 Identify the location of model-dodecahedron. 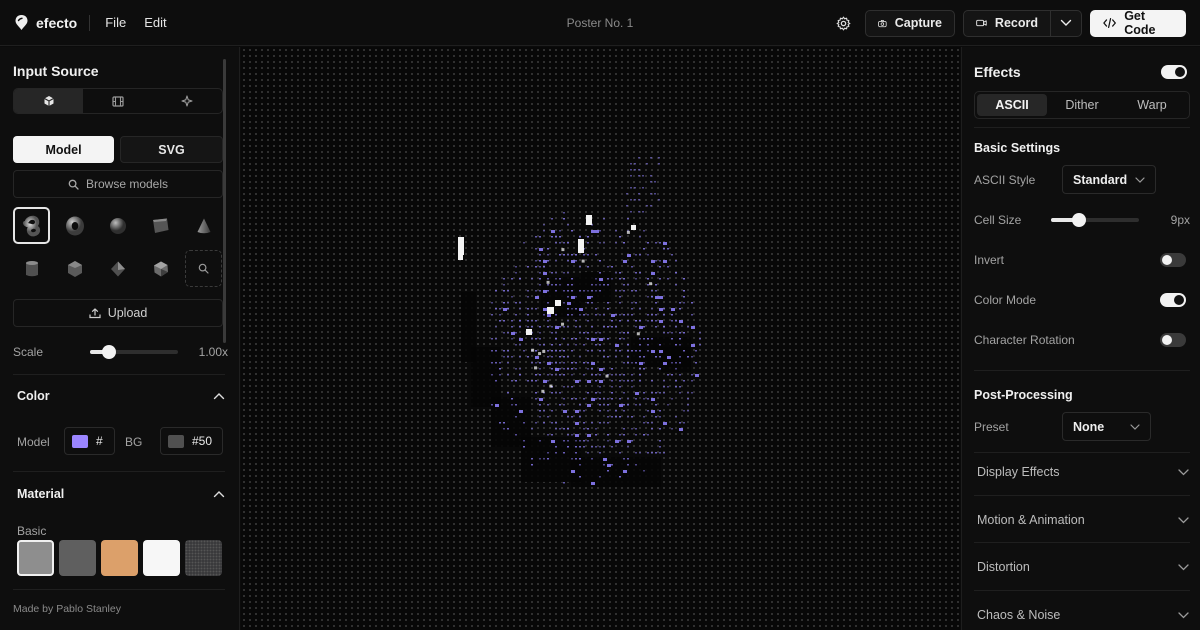
(74, 268).